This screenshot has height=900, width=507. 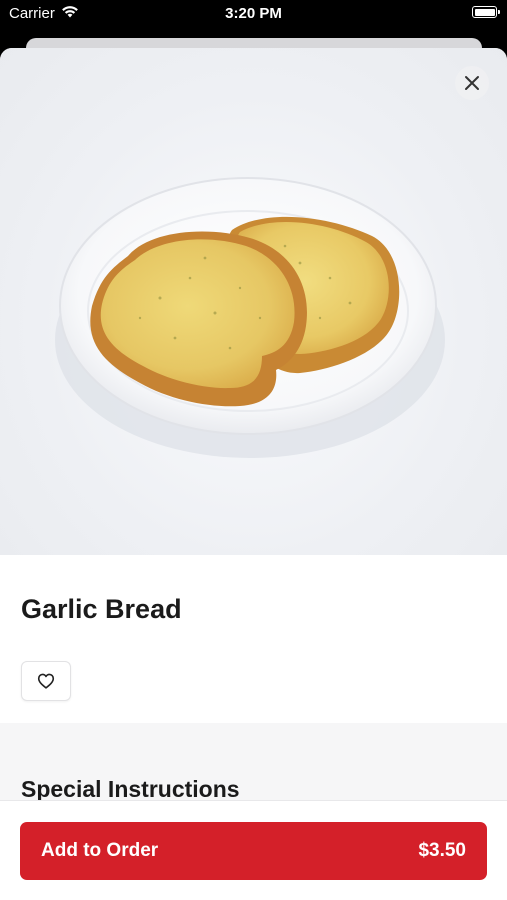 I want to click on status-bar: Carrier 3:20 PM, so click(x=253, y=15).